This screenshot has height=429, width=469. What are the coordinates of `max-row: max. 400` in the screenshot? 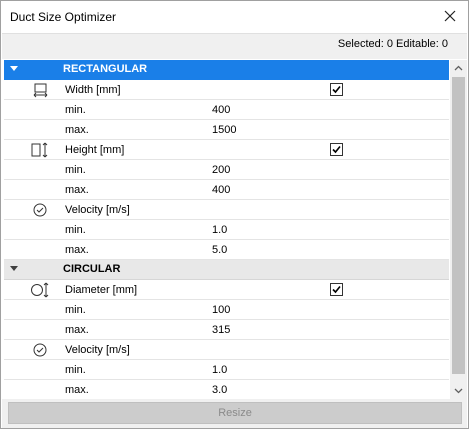 It's located at (226, 190).